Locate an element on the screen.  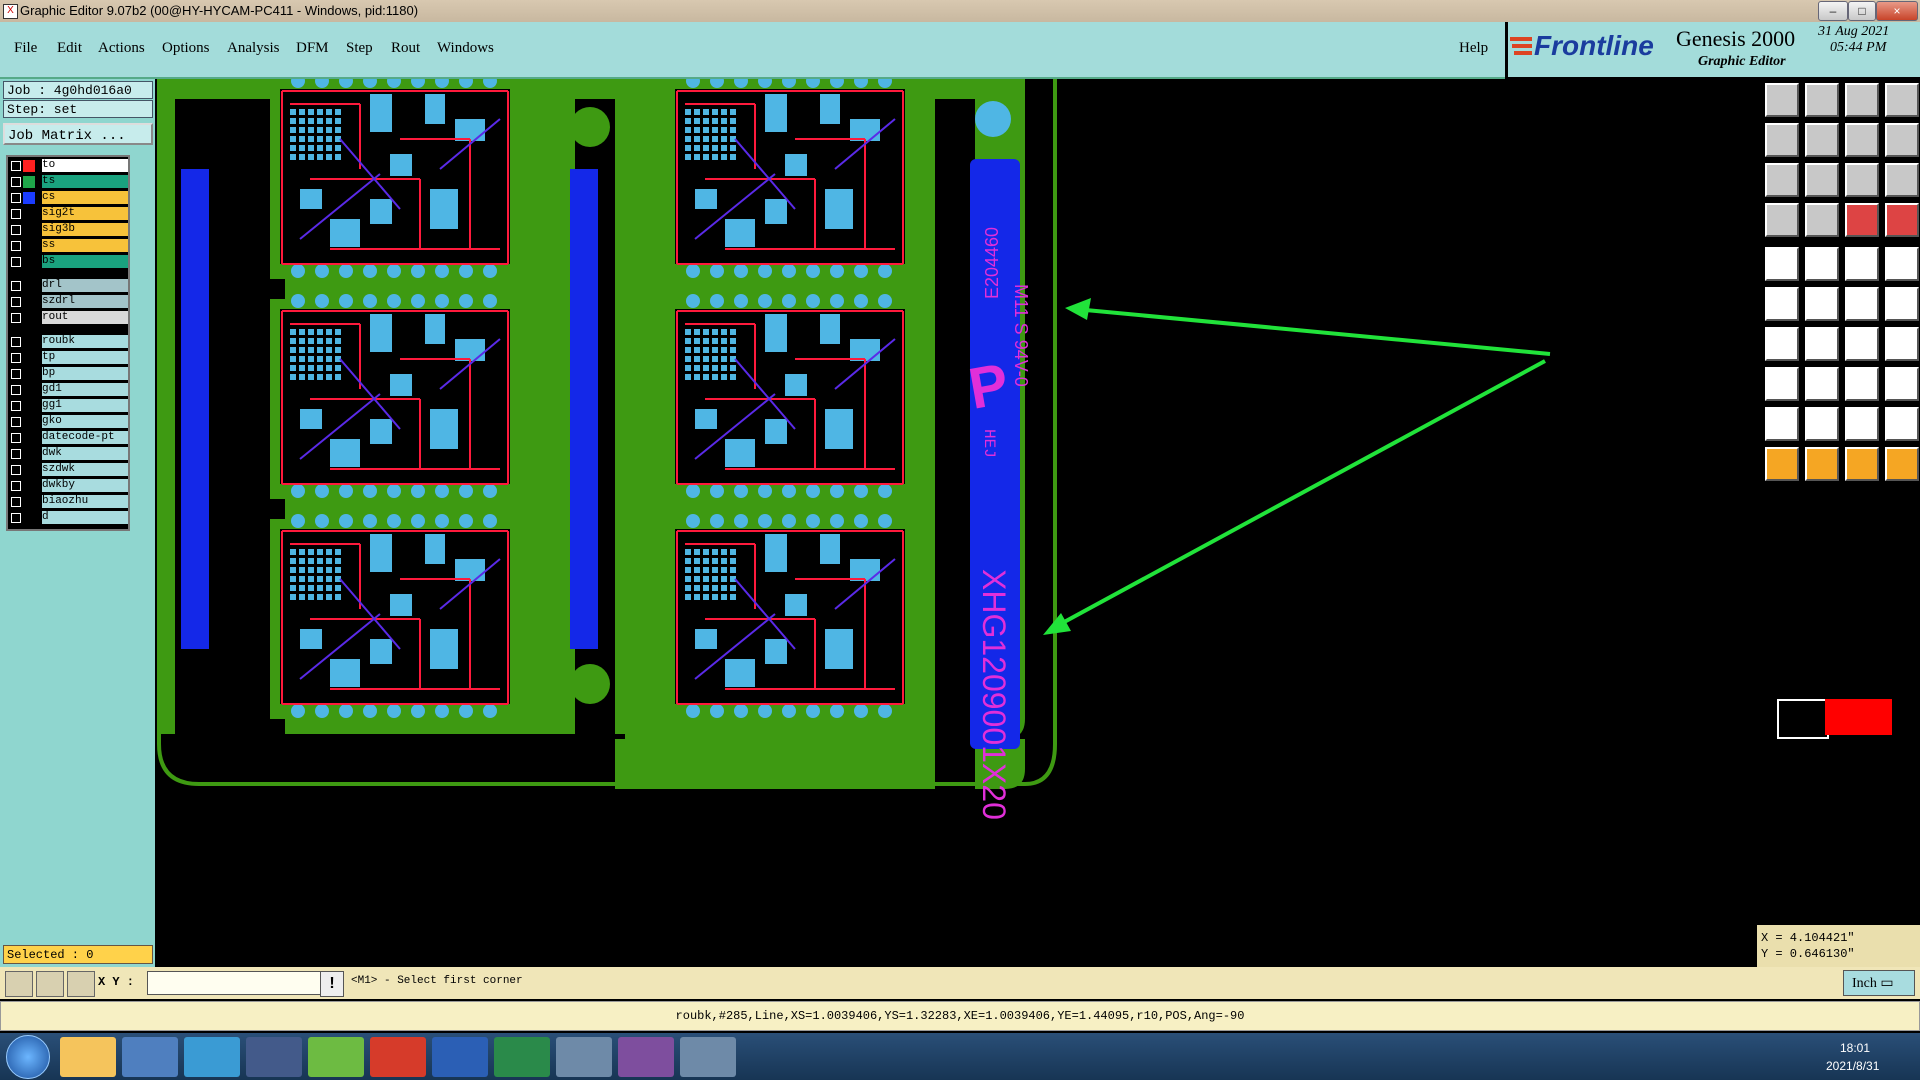
arc-icon is located at coordinates (1902, 304).